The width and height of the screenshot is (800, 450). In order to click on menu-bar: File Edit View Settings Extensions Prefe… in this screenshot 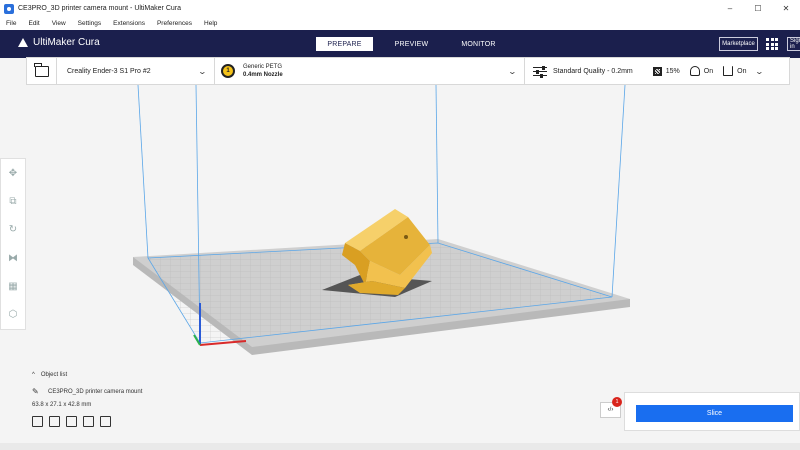, I will do `click(400, 23)`.